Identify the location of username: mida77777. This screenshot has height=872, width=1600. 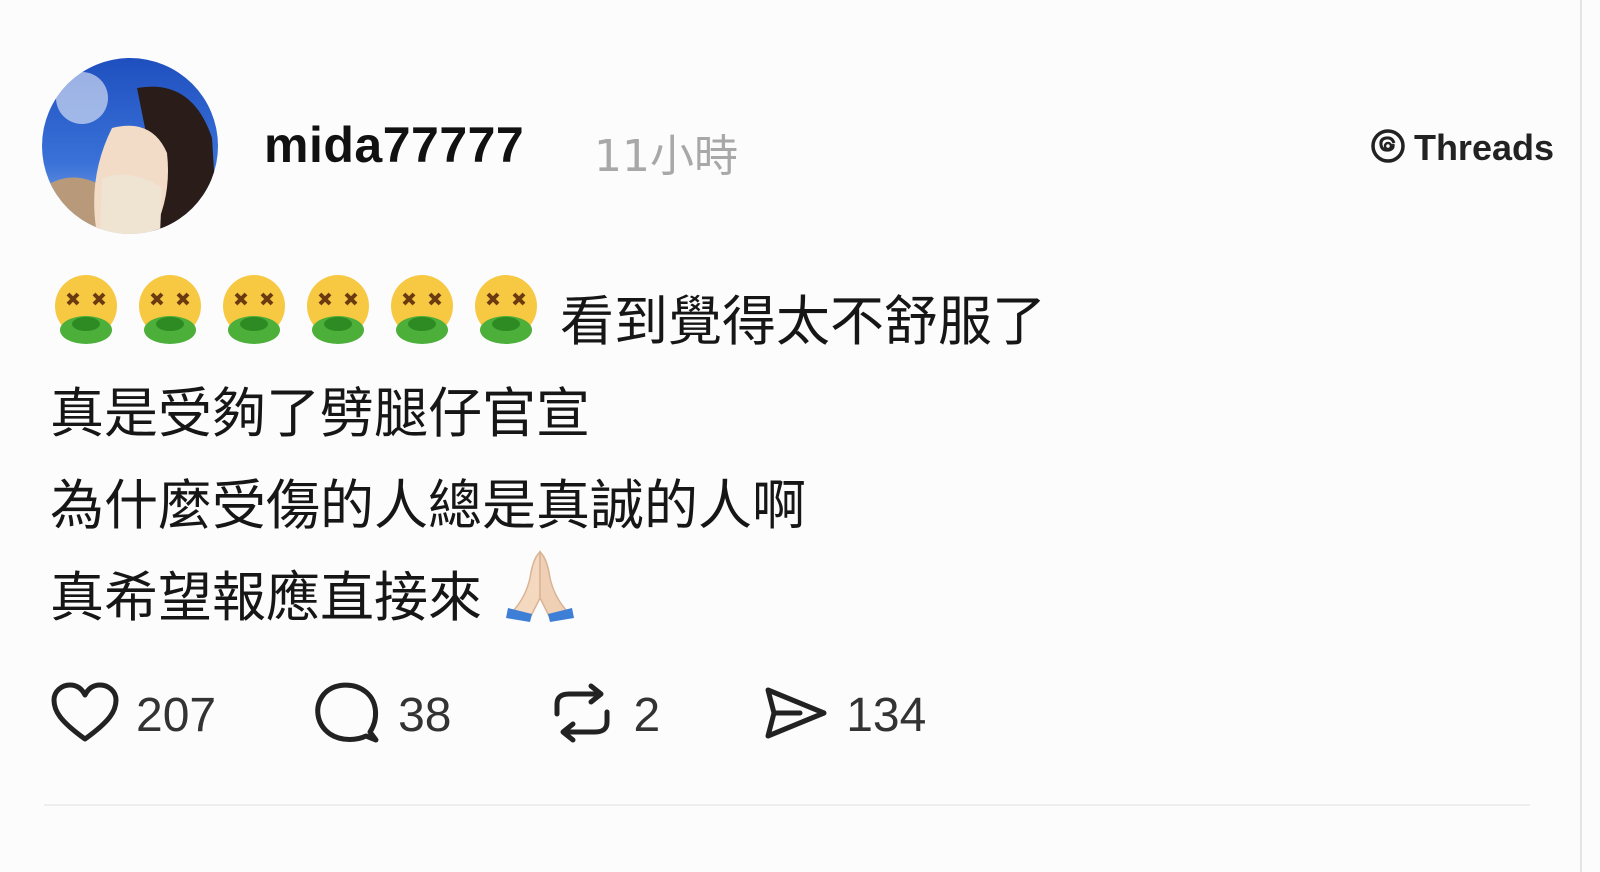
(394, 145).